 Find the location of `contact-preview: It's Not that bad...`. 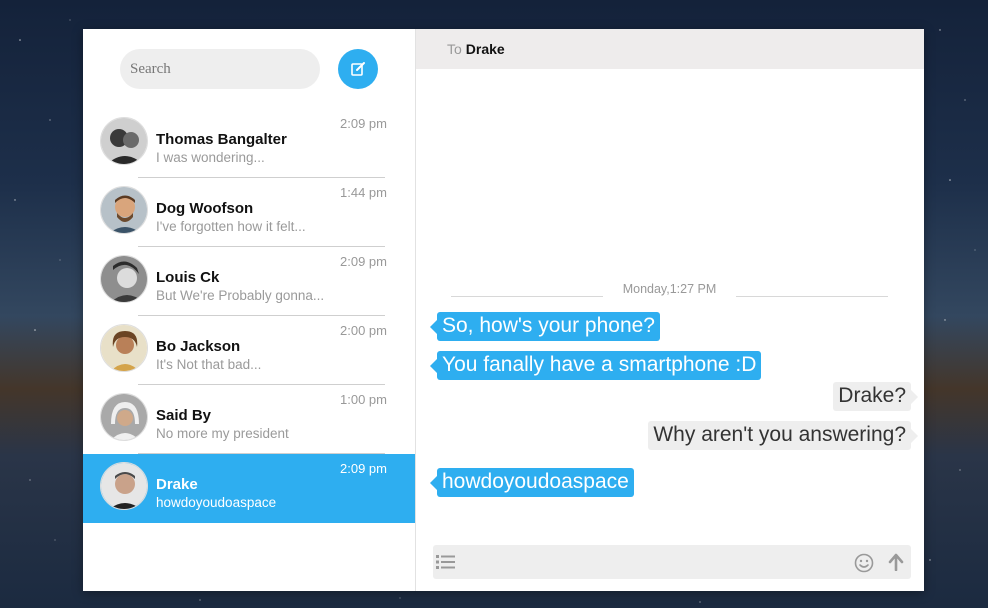

contact-preview: It's Not that bad... is located at coordinates (209, 364).